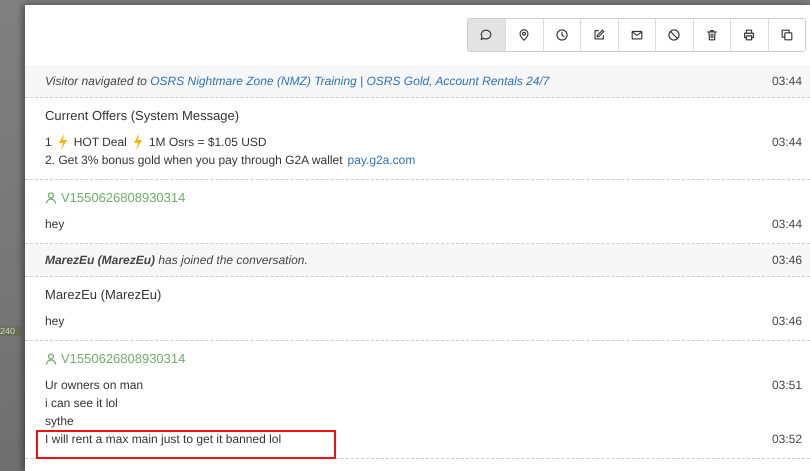 The height and width of the screenshot is (471, 810). I want to click on link: OSRS Nightmare Zone (NMZ) Training | OSRS Gold, Account Rentals 24/7, so click(350, 81).